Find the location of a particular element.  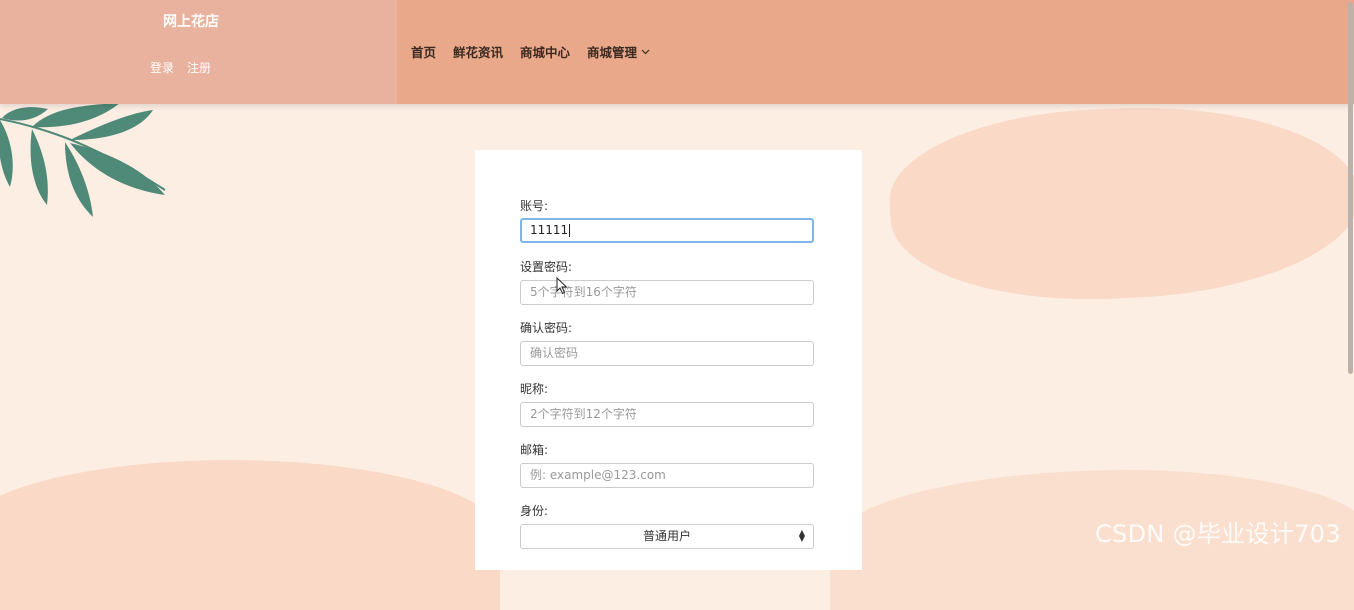

nav-label: 商城中心 is located at coordinates (545, 52).